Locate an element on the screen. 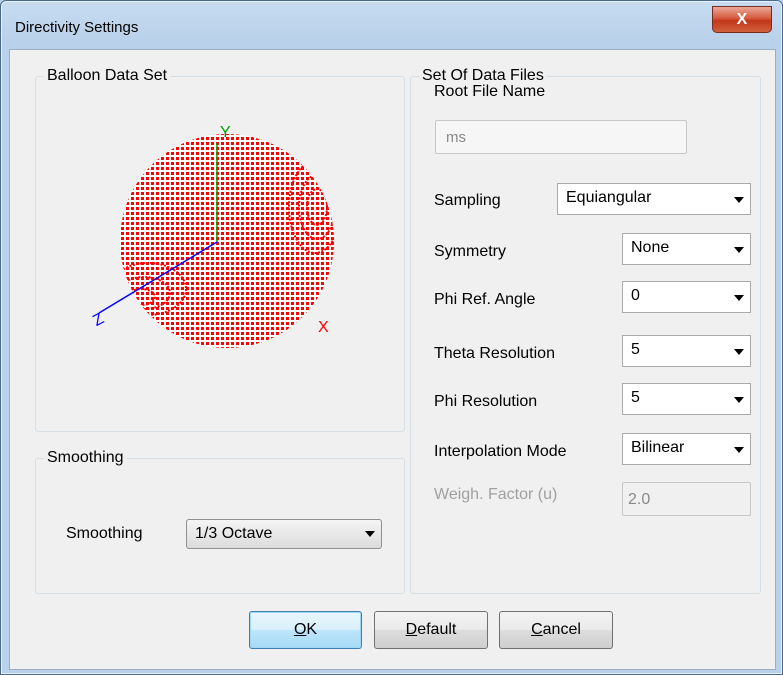 The image size is (783, 675). interpolation-mode-dropdown: Bilinear is located at coordinates (686, 449).